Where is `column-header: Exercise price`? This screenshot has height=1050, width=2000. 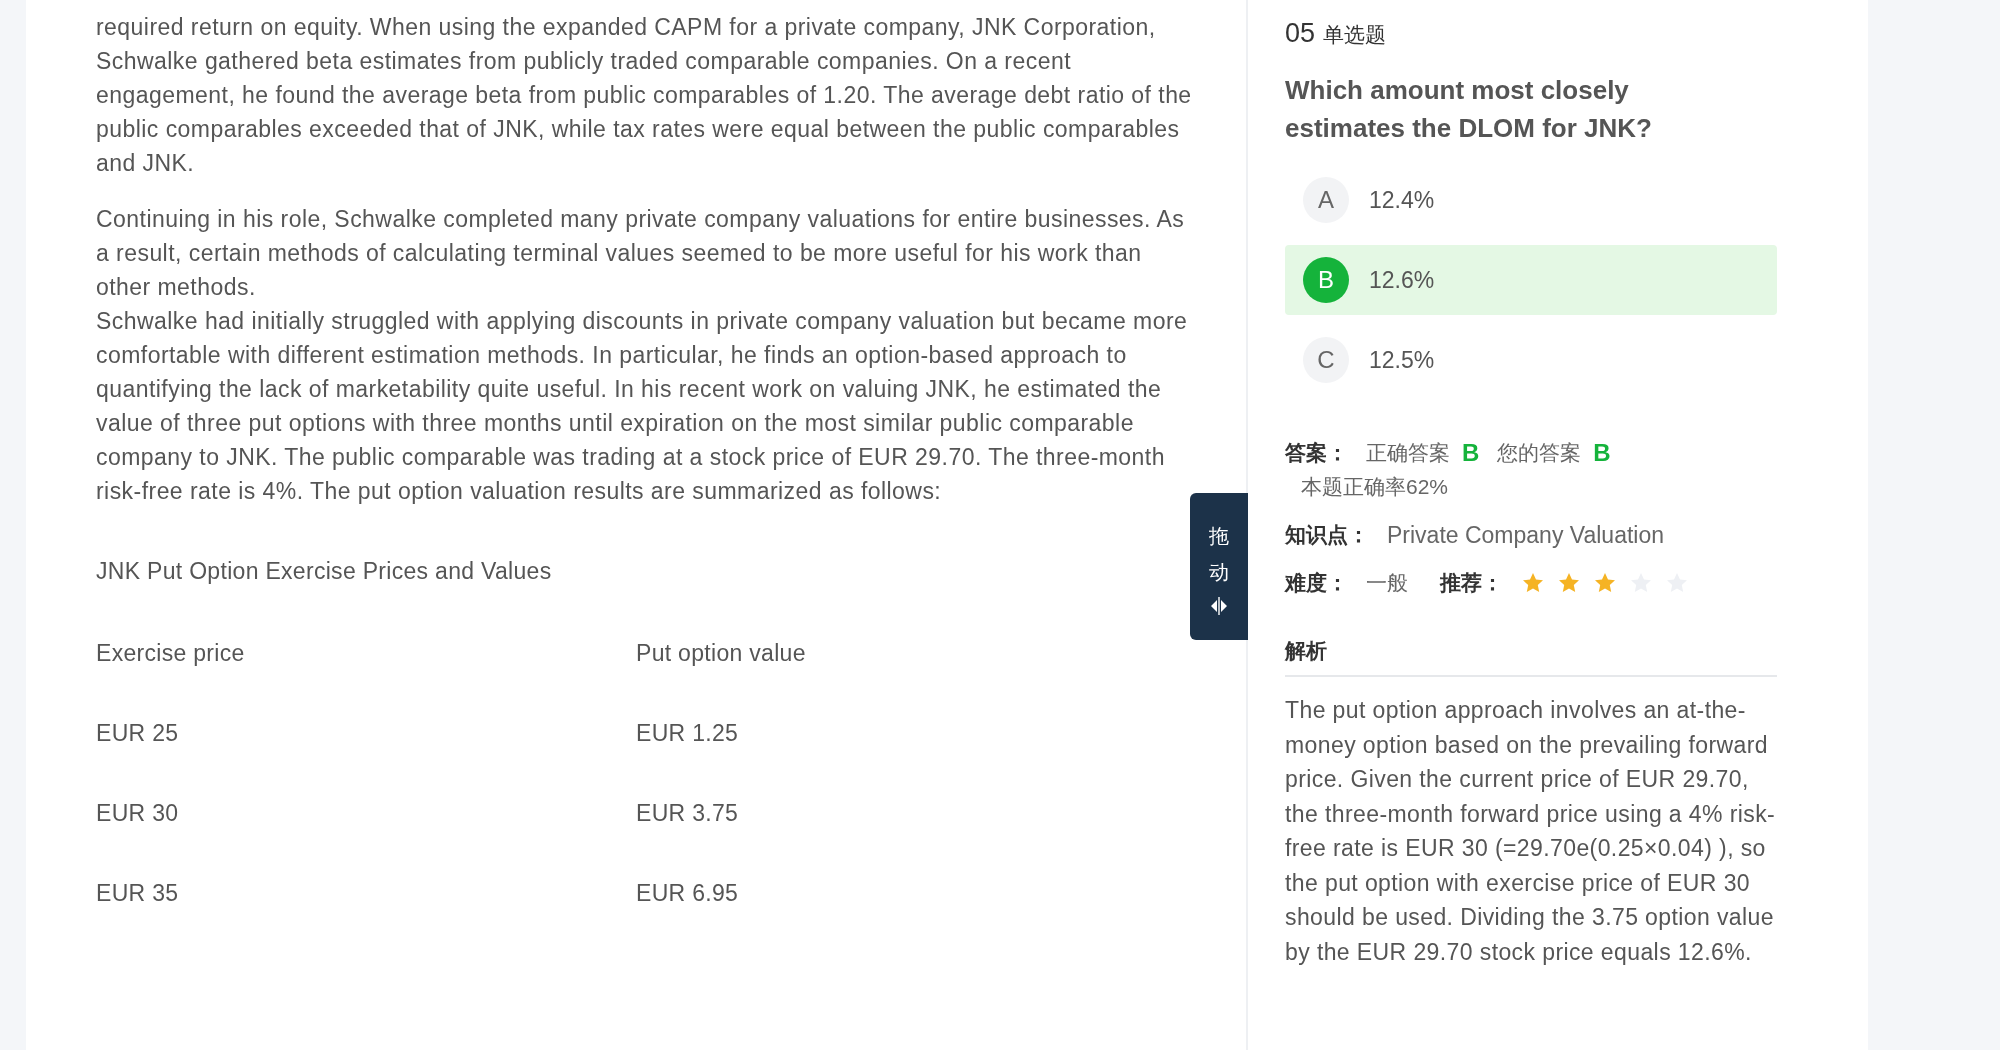 column-header: Exercise price is located at coordinates (171, 653).